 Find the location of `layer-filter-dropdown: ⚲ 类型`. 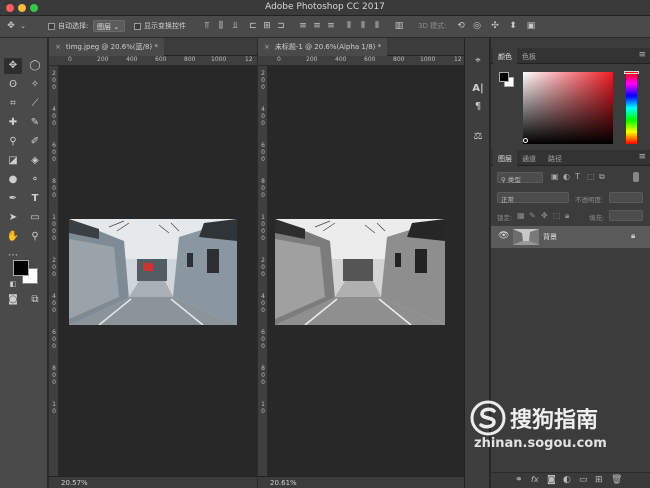

layer-filter-dropdown: ⚲ 类型 is located at coordinates (520, 178).